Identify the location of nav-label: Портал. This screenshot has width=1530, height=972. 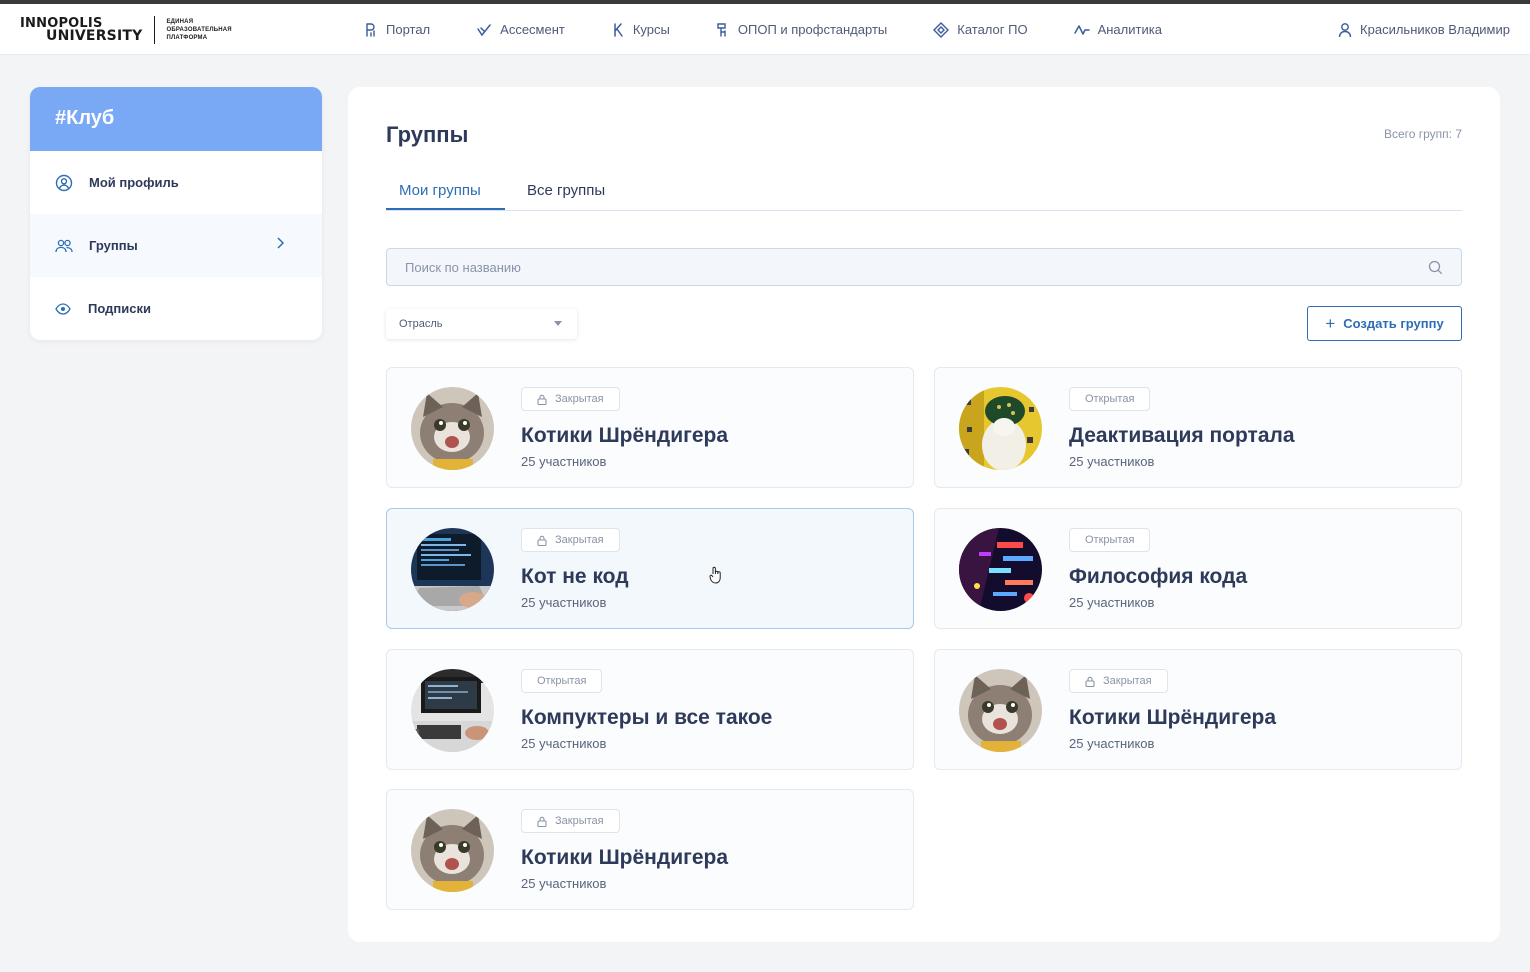
(408, 29).